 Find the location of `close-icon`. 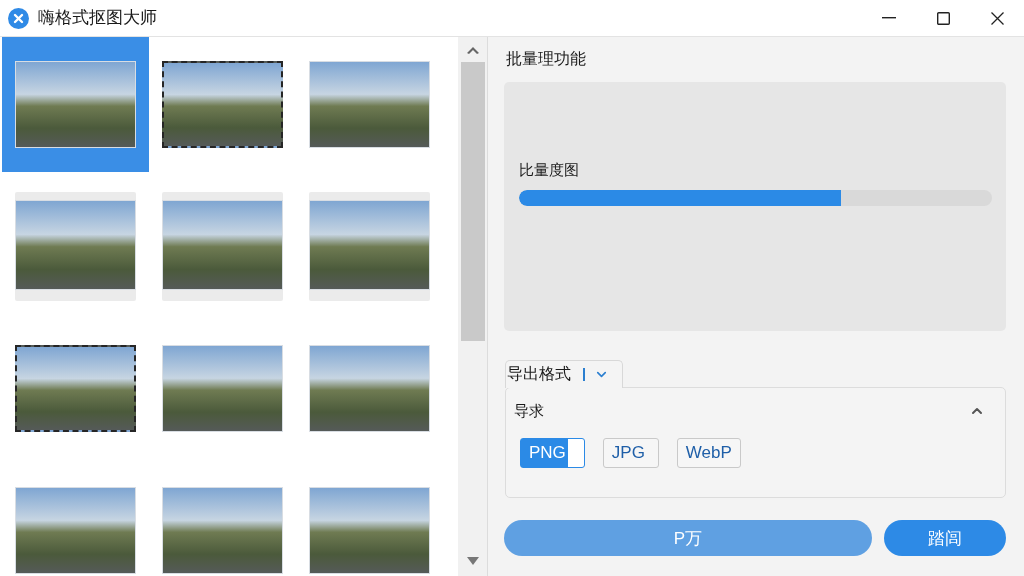

close-icon is located at coordinates (997, 18).